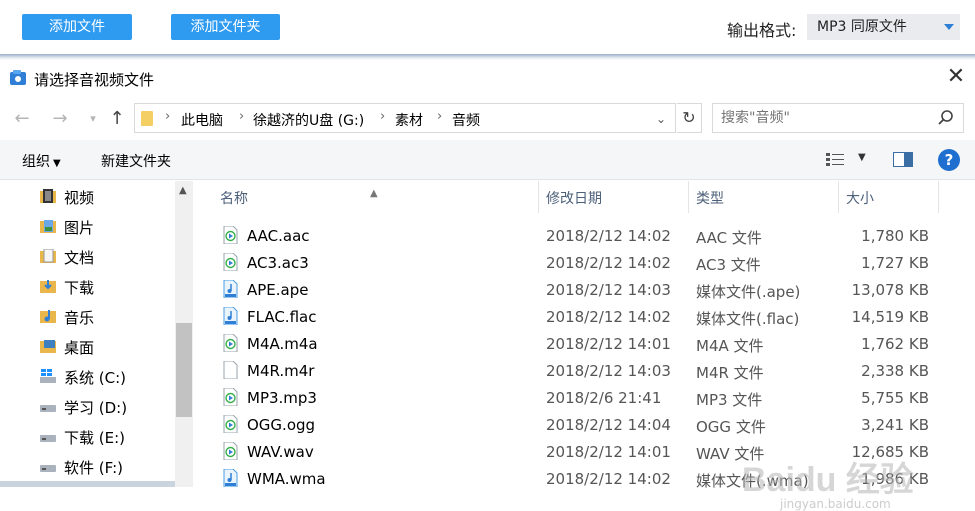  Describe the element at coordinates (282, 398) in the screenshot. I see `file-name: MP3.mp3` at that location.